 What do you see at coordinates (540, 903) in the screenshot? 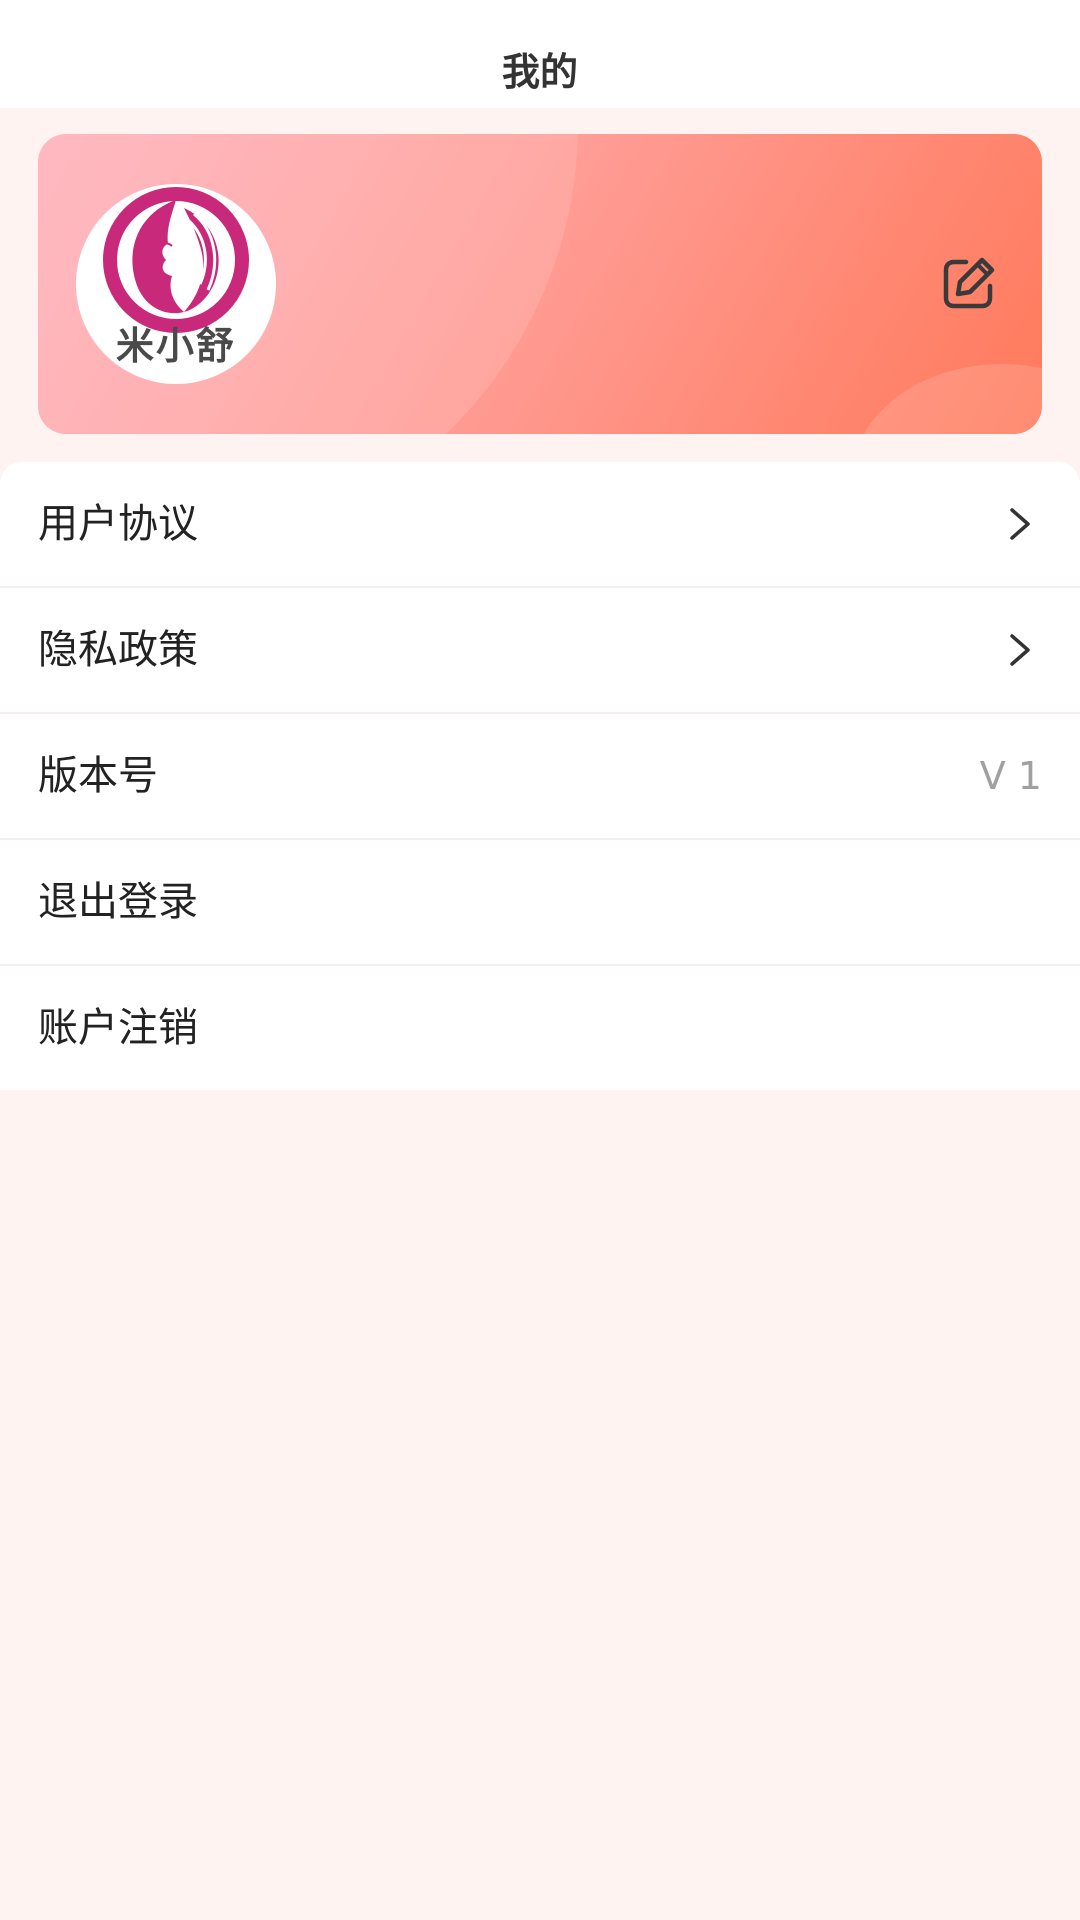
I see `menu-item-logout: 退出登录` at bounding box center [540, 903].